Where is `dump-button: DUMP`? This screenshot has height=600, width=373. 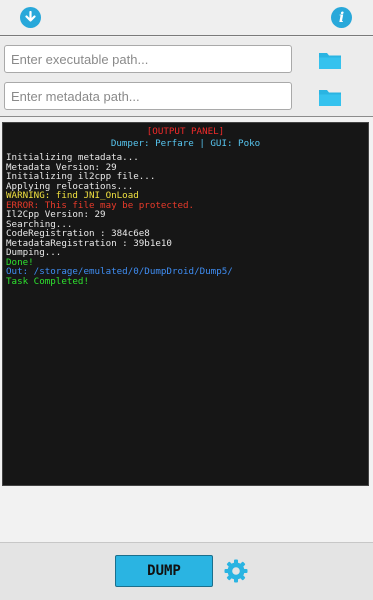
dump-button: DUMP is located at coordinates (164, 571).